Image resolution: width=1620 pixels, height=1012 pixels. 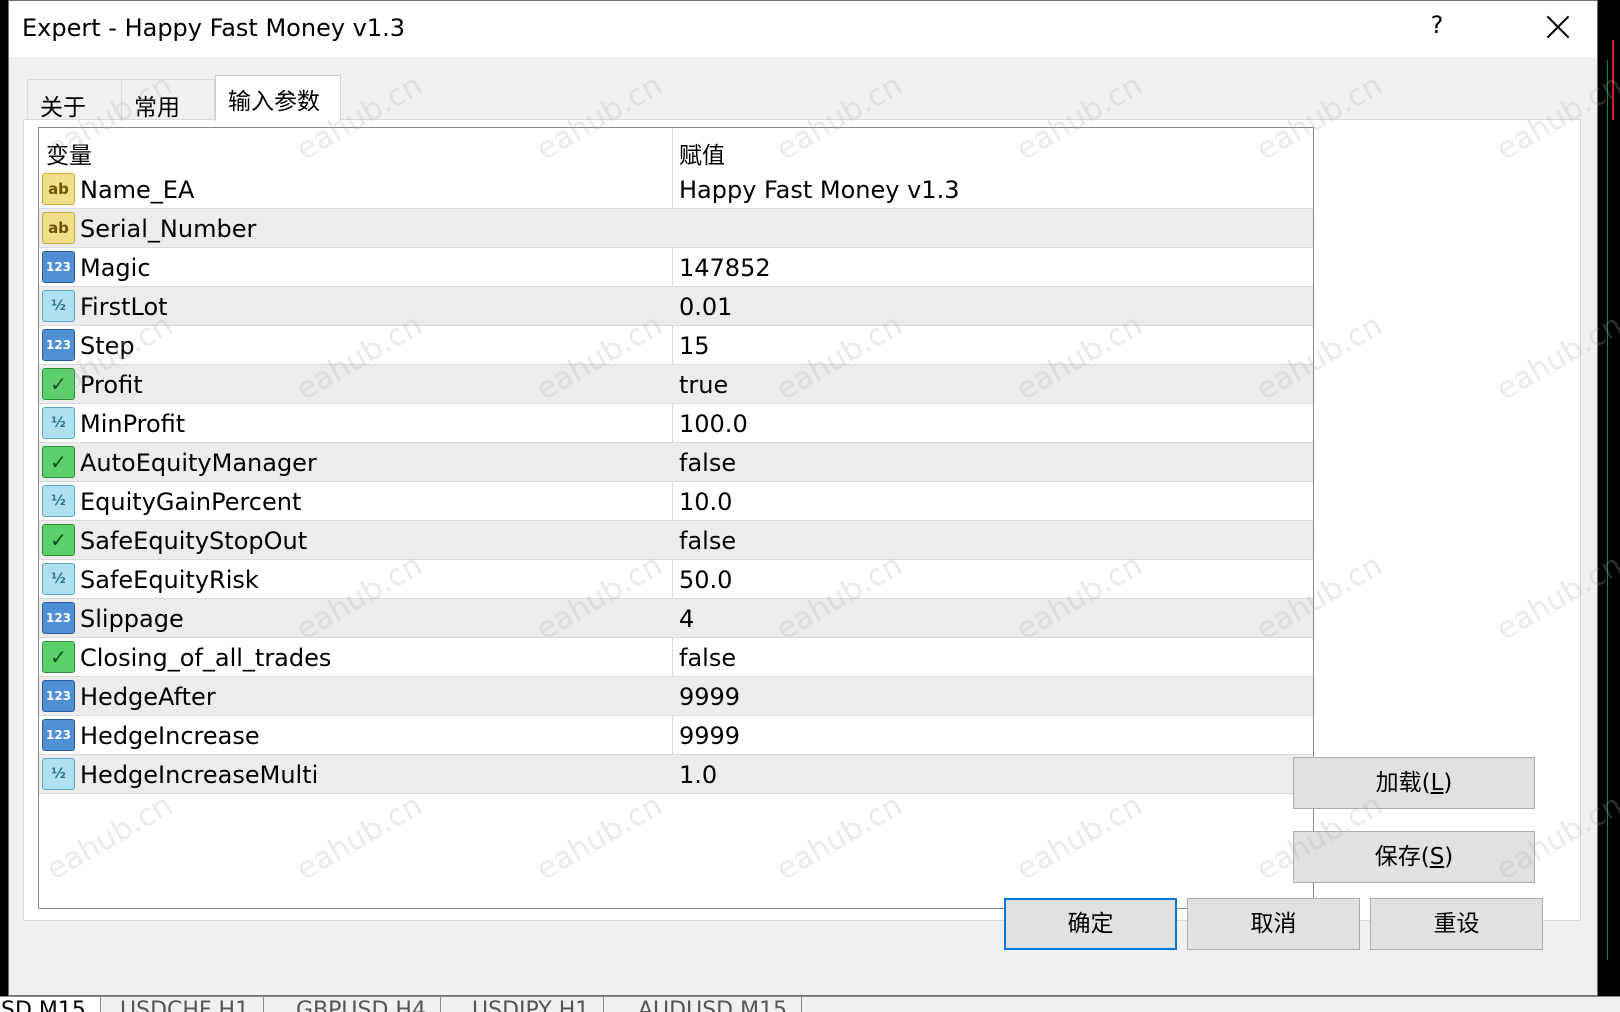 What do you see at coordinates (1437, 857) in the screenshot?
I see `save-hotkey: S` at bounding box center [1437, 857].